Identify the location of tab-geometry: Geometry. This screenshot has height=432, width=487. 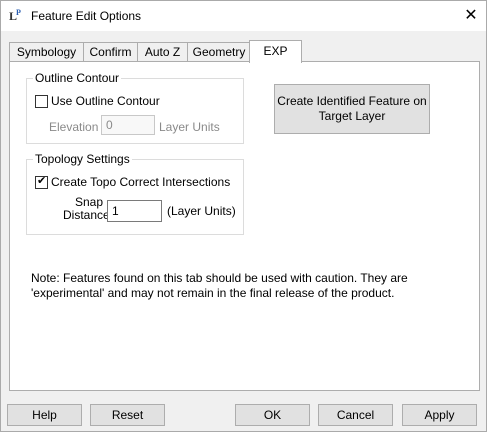
(219, 52).